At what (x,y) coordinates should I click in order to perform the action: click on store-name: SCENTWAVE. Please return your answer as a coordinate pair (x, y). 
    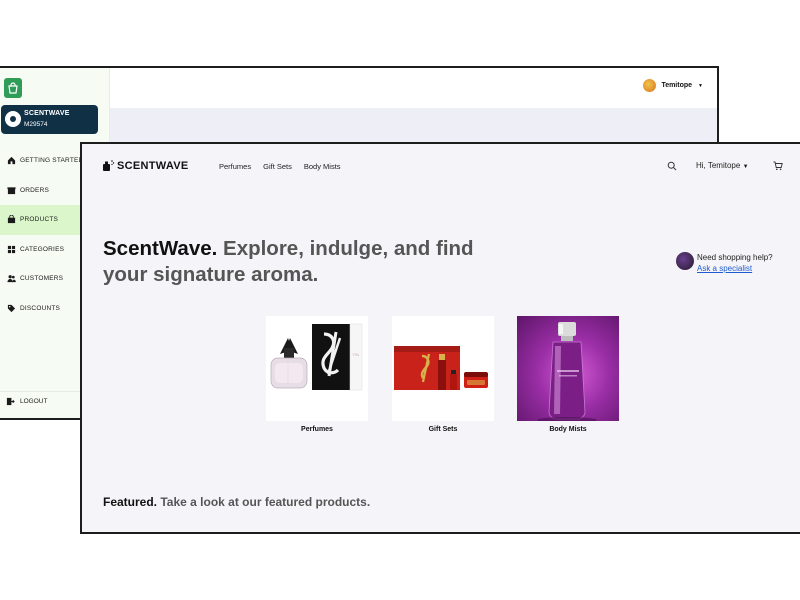
    Looking at the image, I should click on (47, 113).